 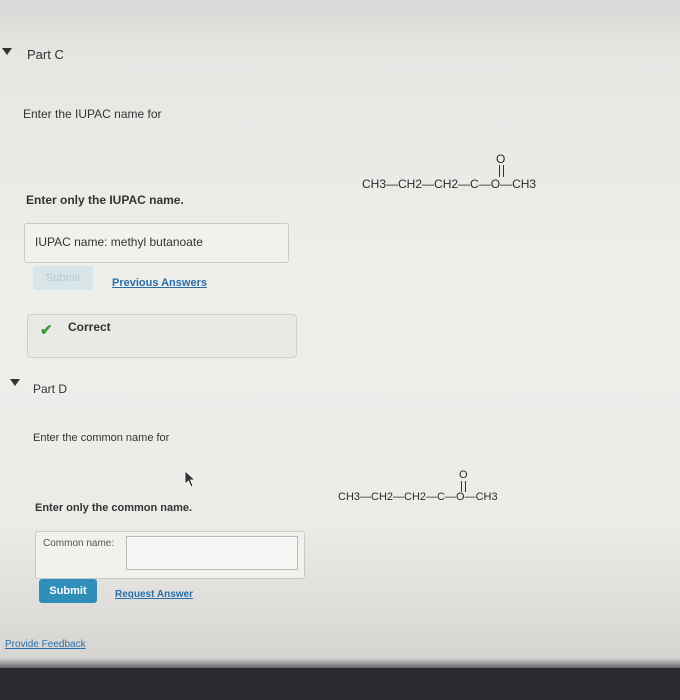 What do you see at coordinates (477, 175) in the screenshot?
I see `part-c-formula: O CH3—CH2—CH2—C—O—CH3` at bounding box center [477, 175].